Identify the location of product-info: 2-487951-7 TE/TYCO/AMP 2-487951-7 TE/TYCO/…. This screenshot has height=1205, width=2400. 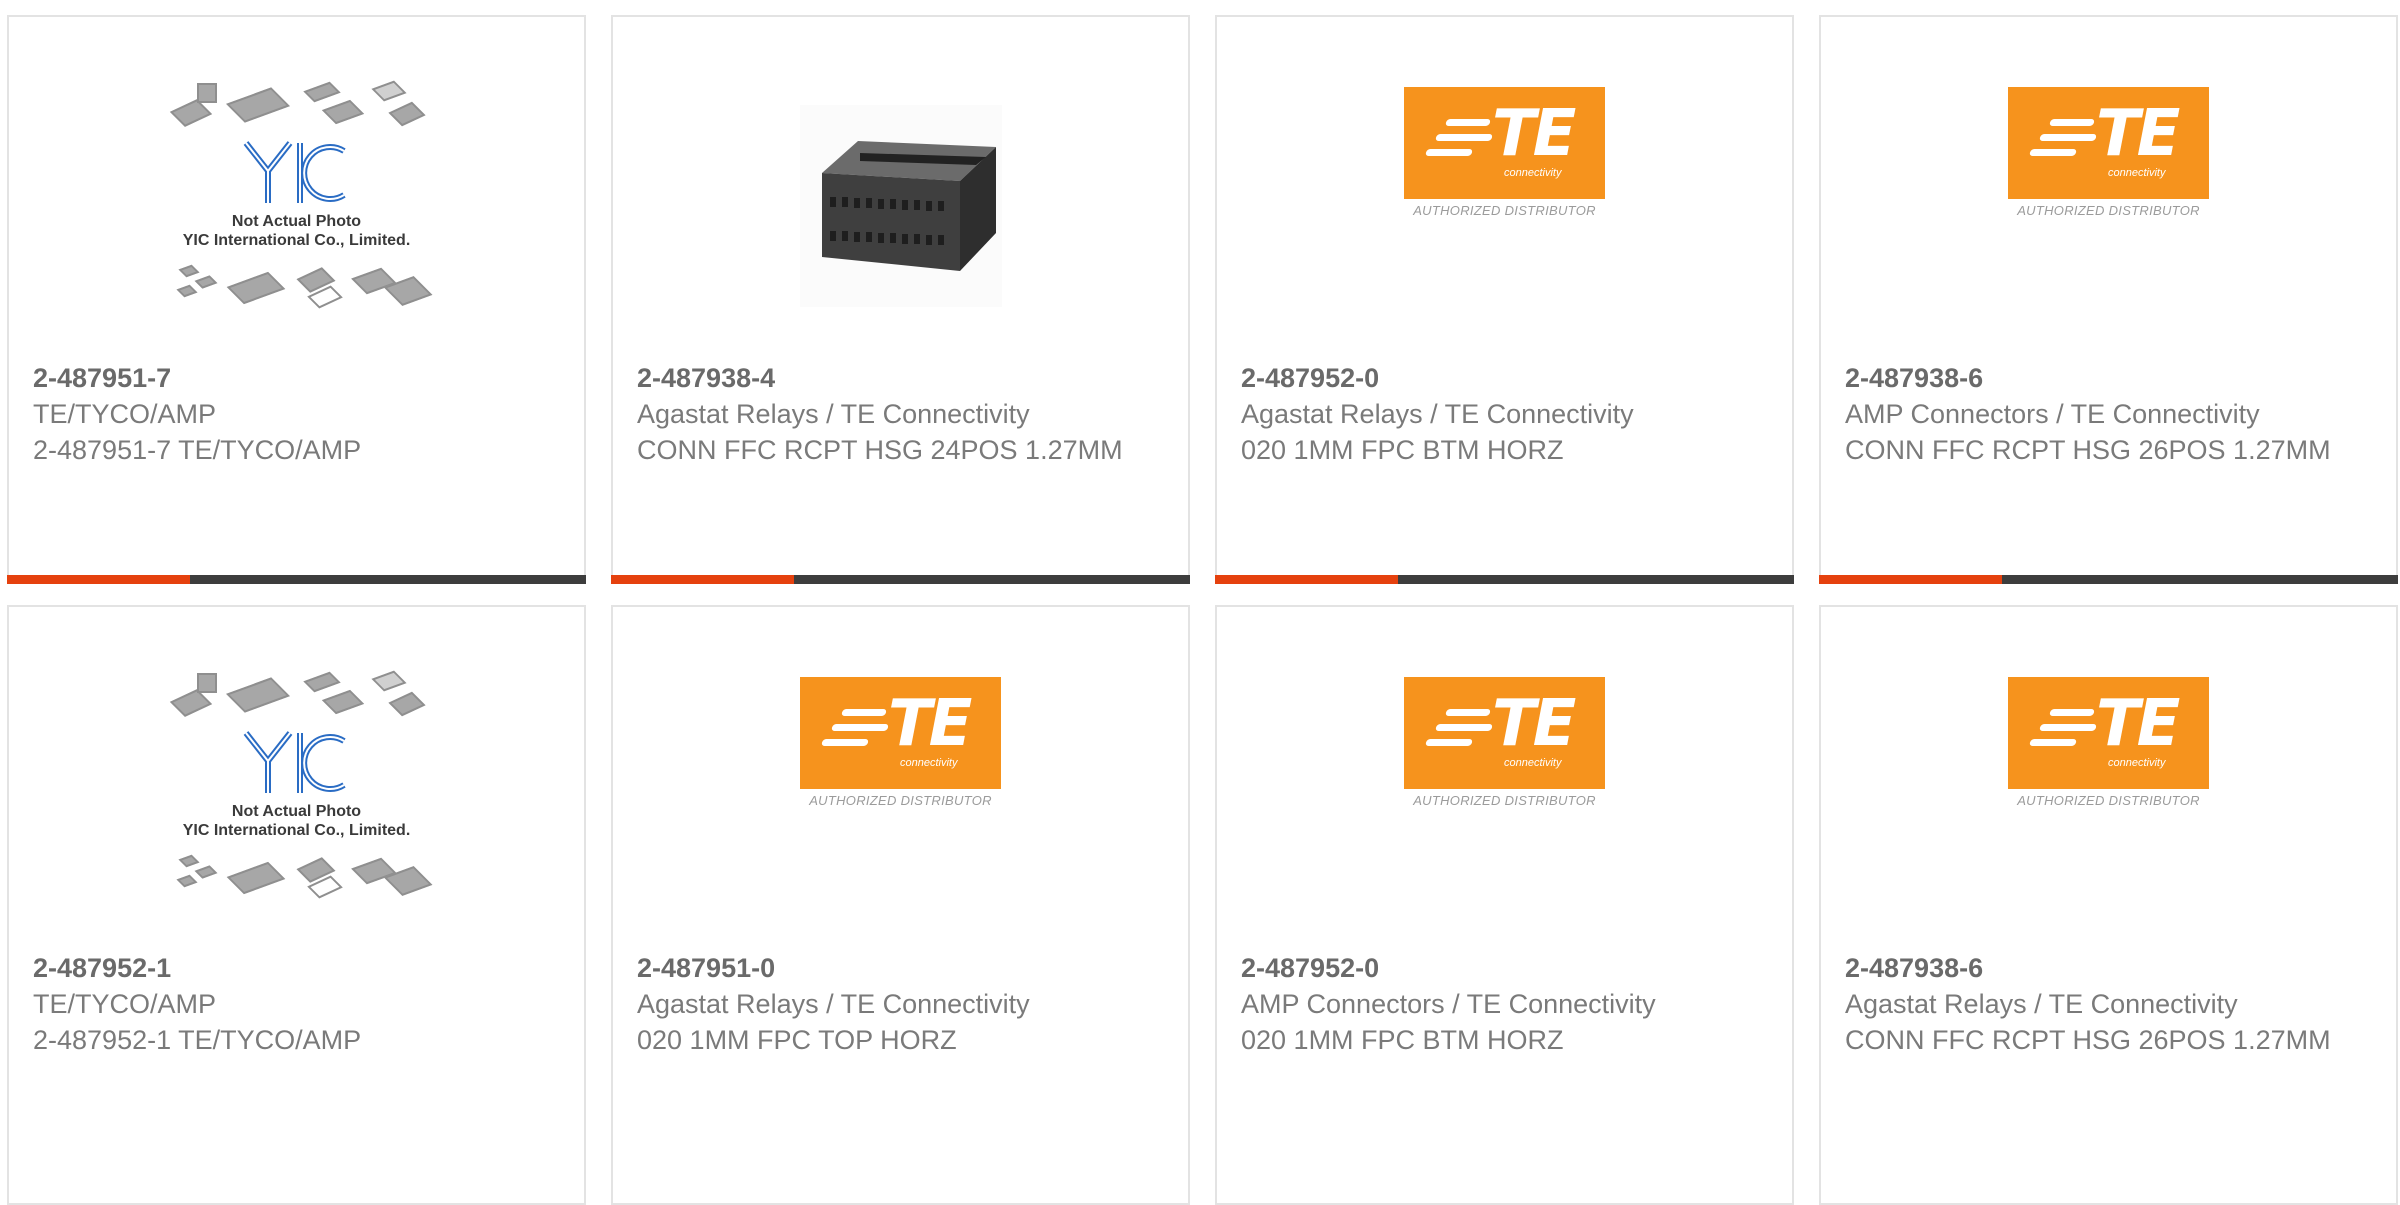
(296, 414).